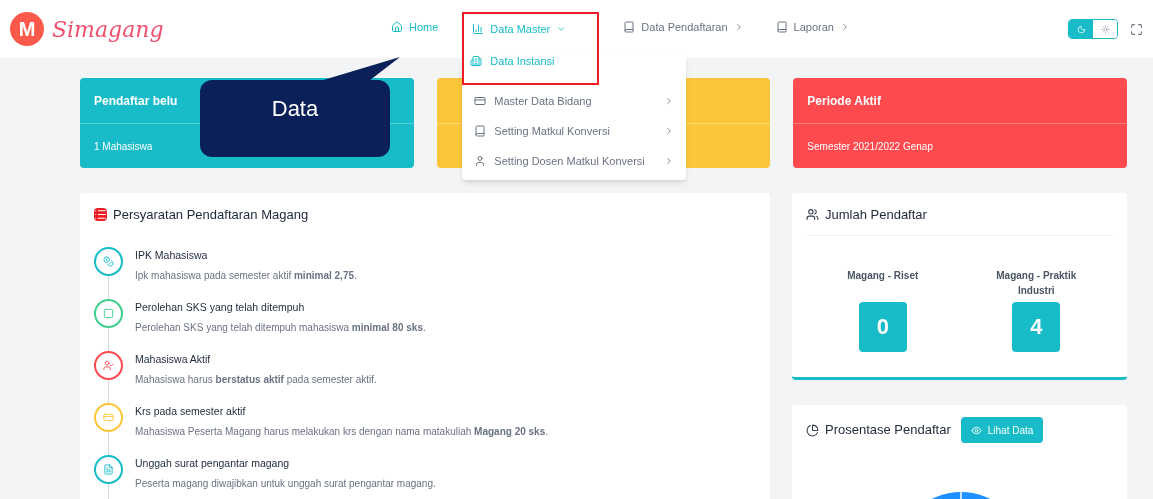  Describe the element at coordinates (888, 430) in the screenshot. I see `panel-title: Prosentase Pendaftar` at that location.